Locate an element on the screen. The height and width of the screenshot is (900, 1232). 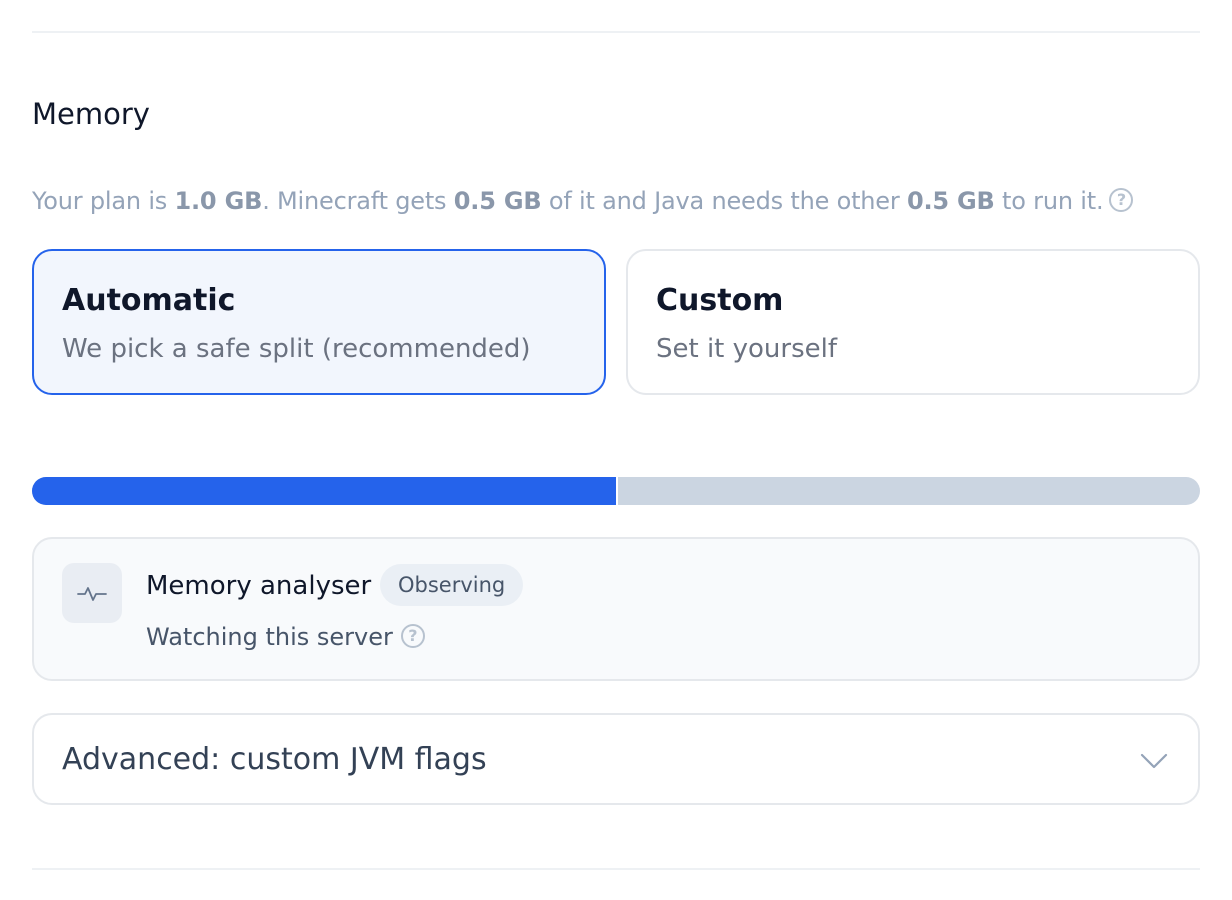
mode-subtitle: We pick a safe split (recommended) is located at coordinates (296, 349).